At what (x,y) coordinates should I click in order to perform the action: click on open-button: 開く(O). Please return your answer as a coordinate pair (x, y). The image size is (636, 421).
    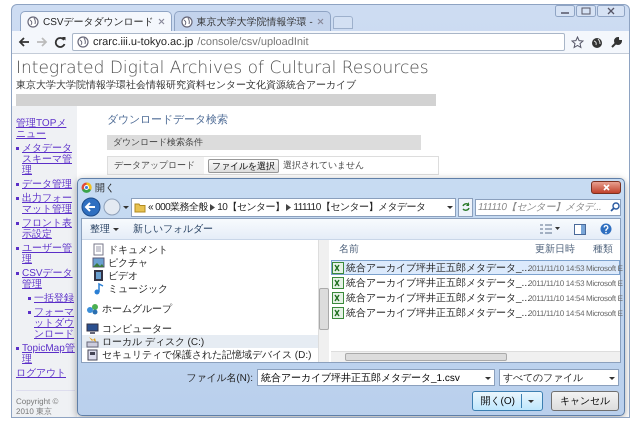
    Looking at the image, I should click on (507, 401).